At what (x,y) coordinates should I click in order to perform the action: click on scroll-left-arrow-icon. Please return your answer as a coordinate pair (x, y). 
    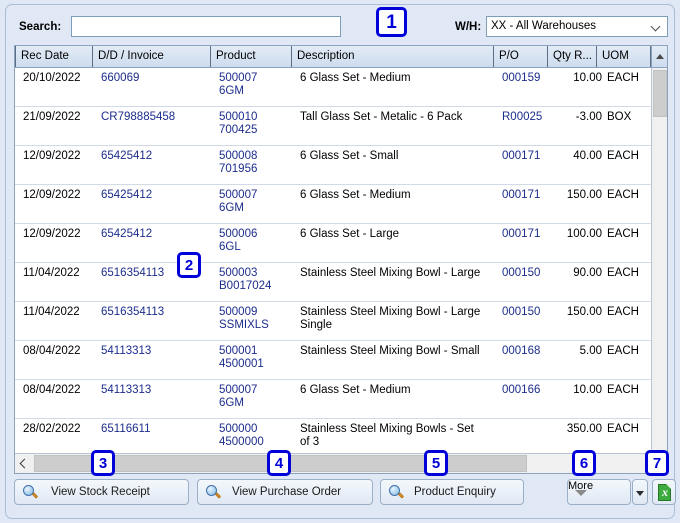
    Looking at the image, I should click on (23, 463).